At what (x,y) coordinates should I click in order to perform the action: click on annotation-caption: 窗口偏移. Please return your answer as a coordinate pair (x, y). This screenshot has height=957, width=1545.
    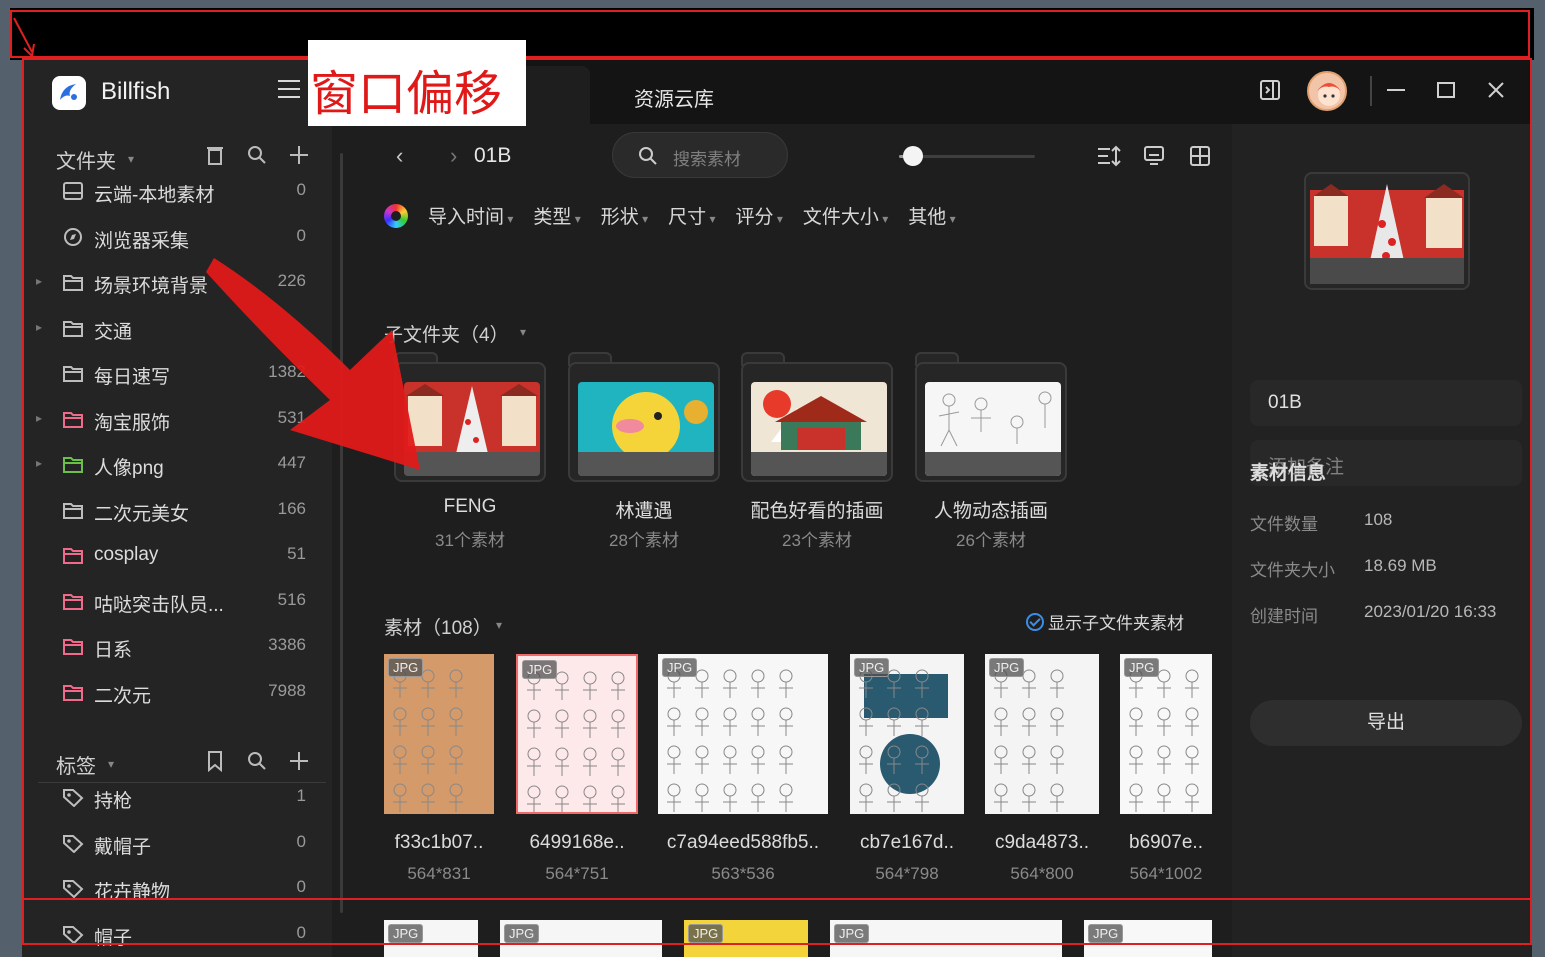
    Looking at the image, I should click on (406, 94).